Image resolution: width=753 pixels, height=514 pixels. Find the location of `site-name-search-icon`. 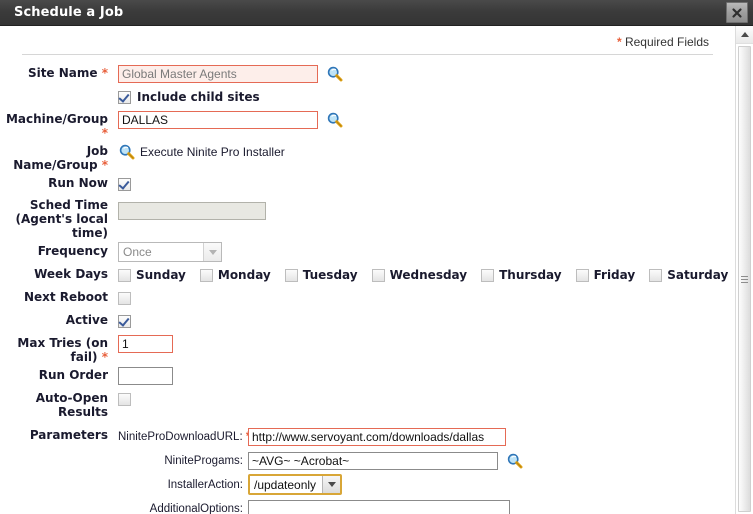

site-name-search-icon is located at coordinates (335, 74).